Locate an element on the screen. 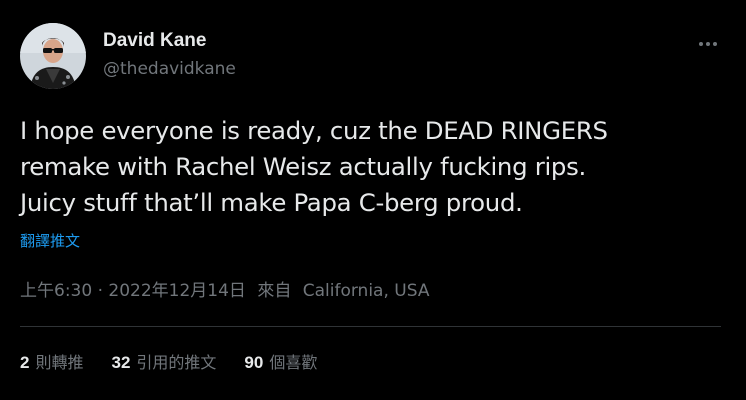 The width and height of the screenshot is (746, 400). avatar-photo-icon is located at coordinates (53, 56).